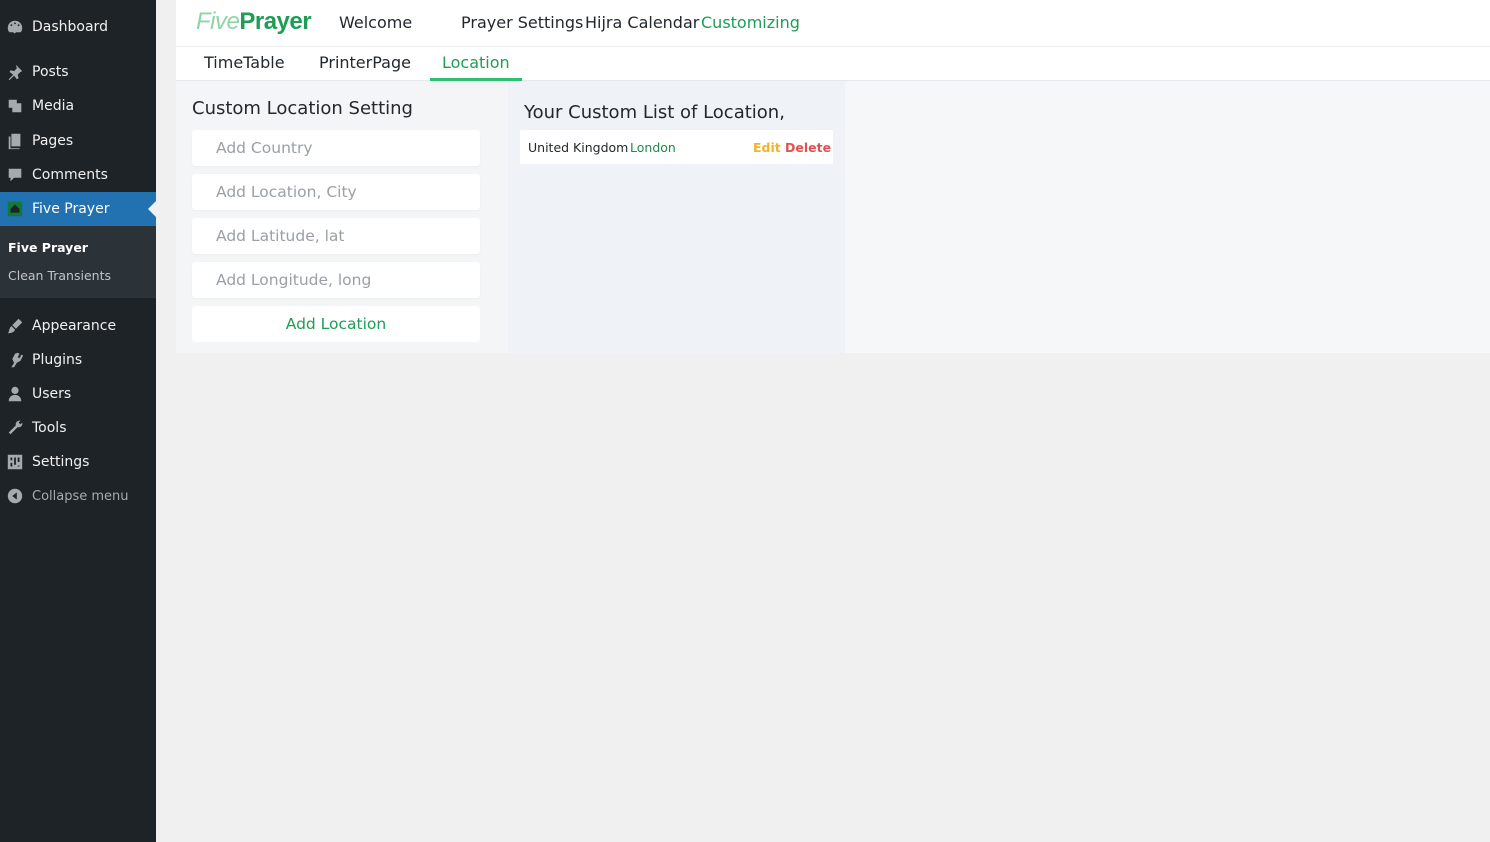 The width and height of the screenshot is (1490, 842). I want to click on city-input, so click(336, 192).